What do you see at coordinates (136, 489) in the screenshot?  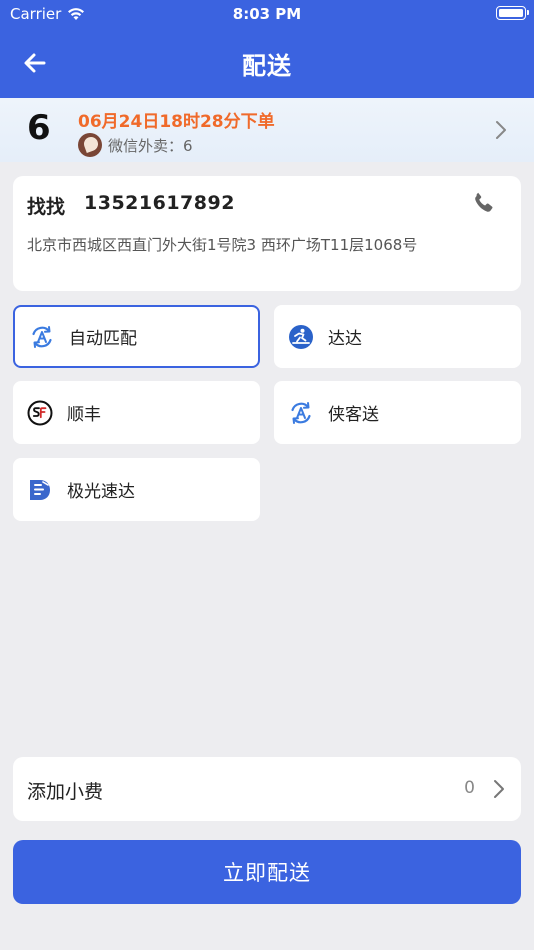 I see `service-jiguang: 极光速达` at bounding box center [136, 489].